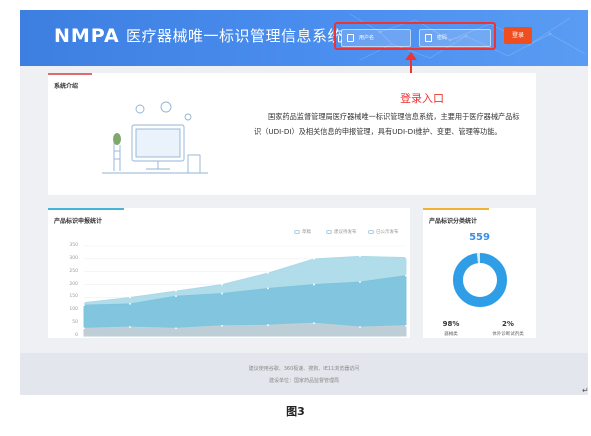 This screenshot has width=591, height=436. Describe the element at coordinates (73, 297) in the screenshot. I see `y-tick-label: 150` at that location.